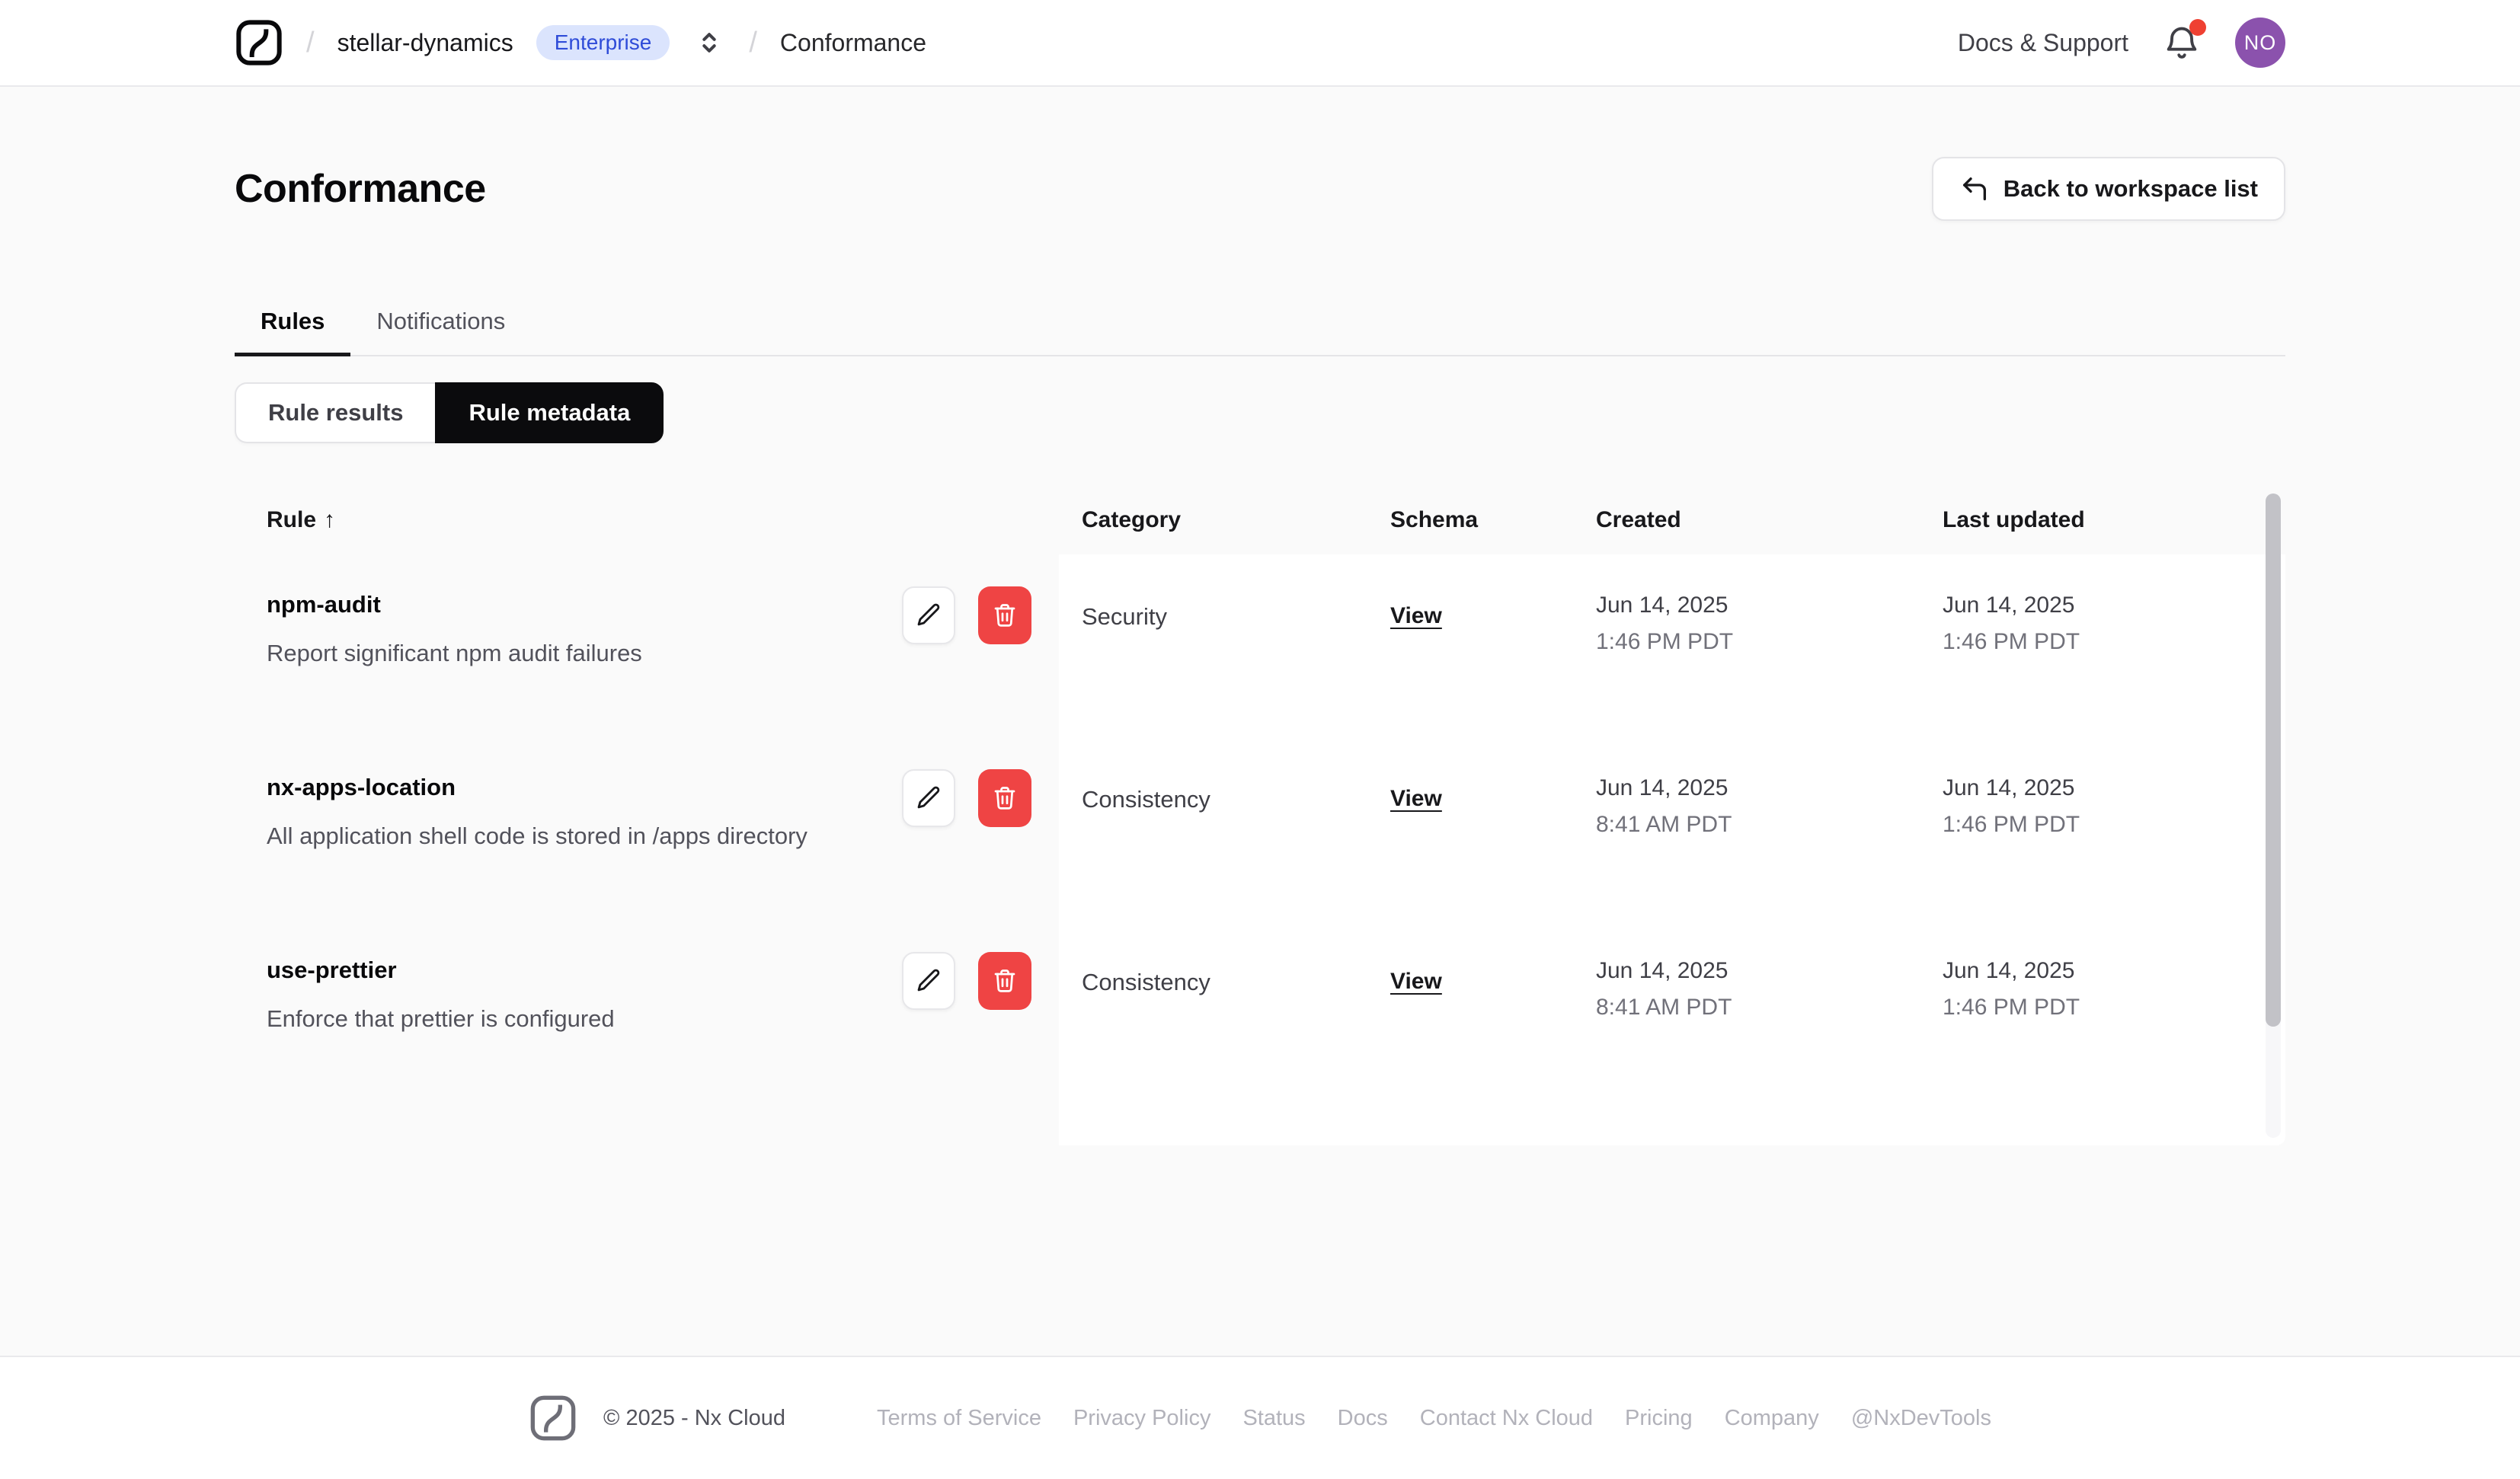 The width and height of the screenshot is (2520, 1479). Describe the element at coordinates (1659, 1418) in the screenshot. I see `footer-link-pricing: Pricing` at that location.